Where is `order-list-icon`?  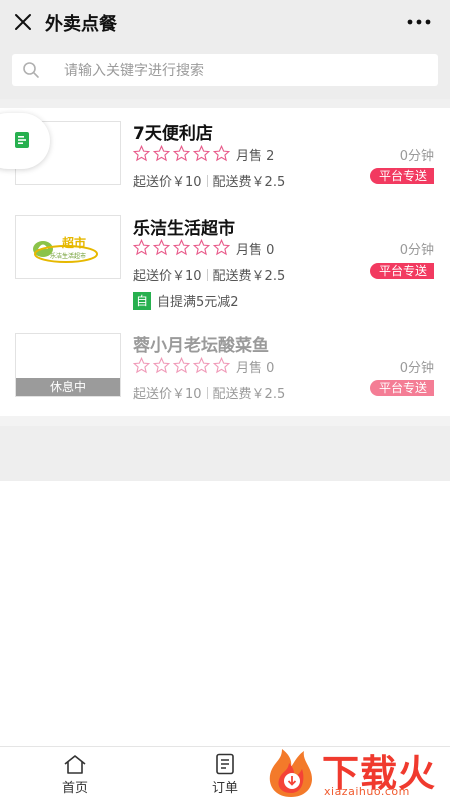
order-list-icon is located at coordinates (225, 764).